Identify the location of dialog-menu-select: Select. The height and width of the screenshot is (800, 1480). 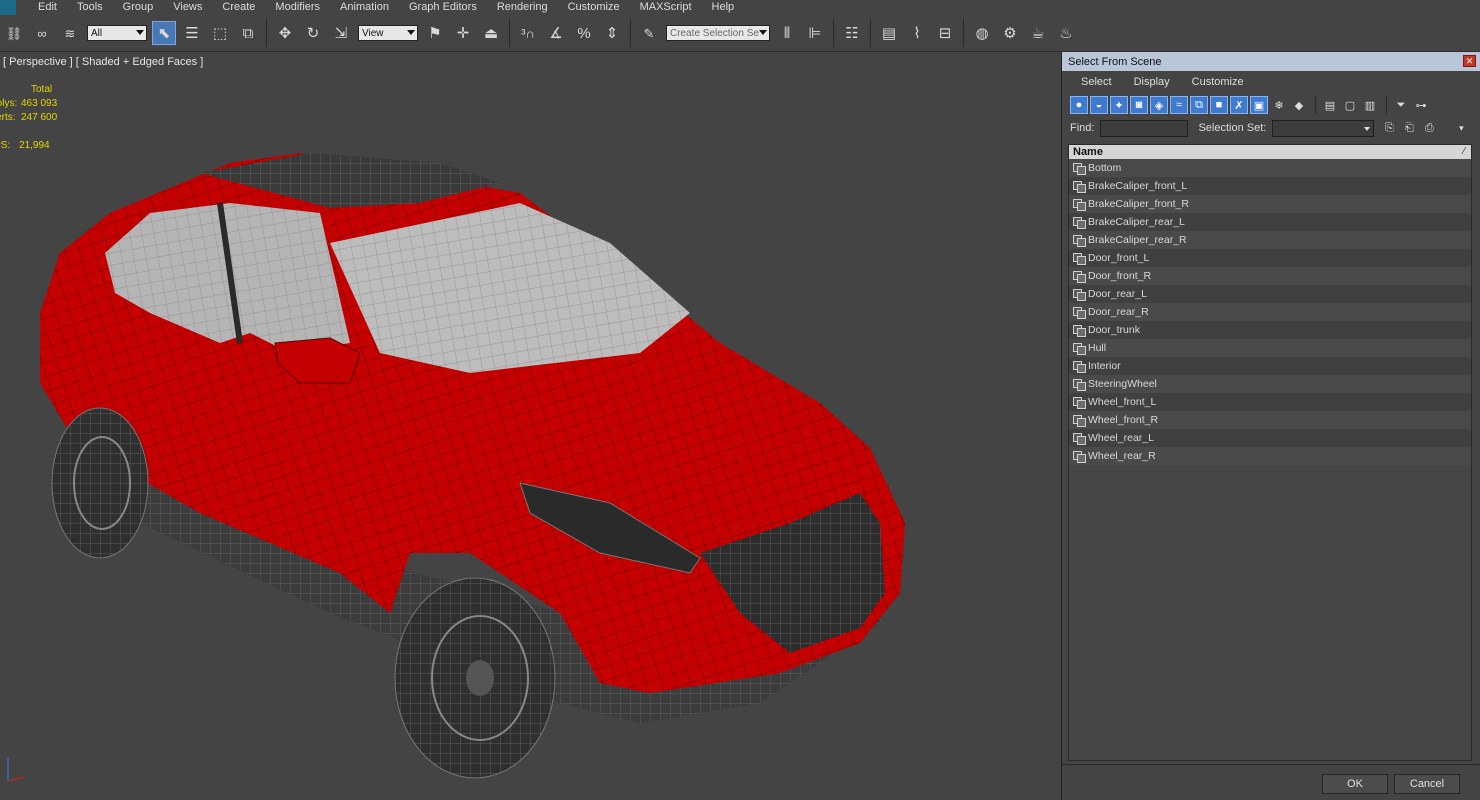
(1096, 82).